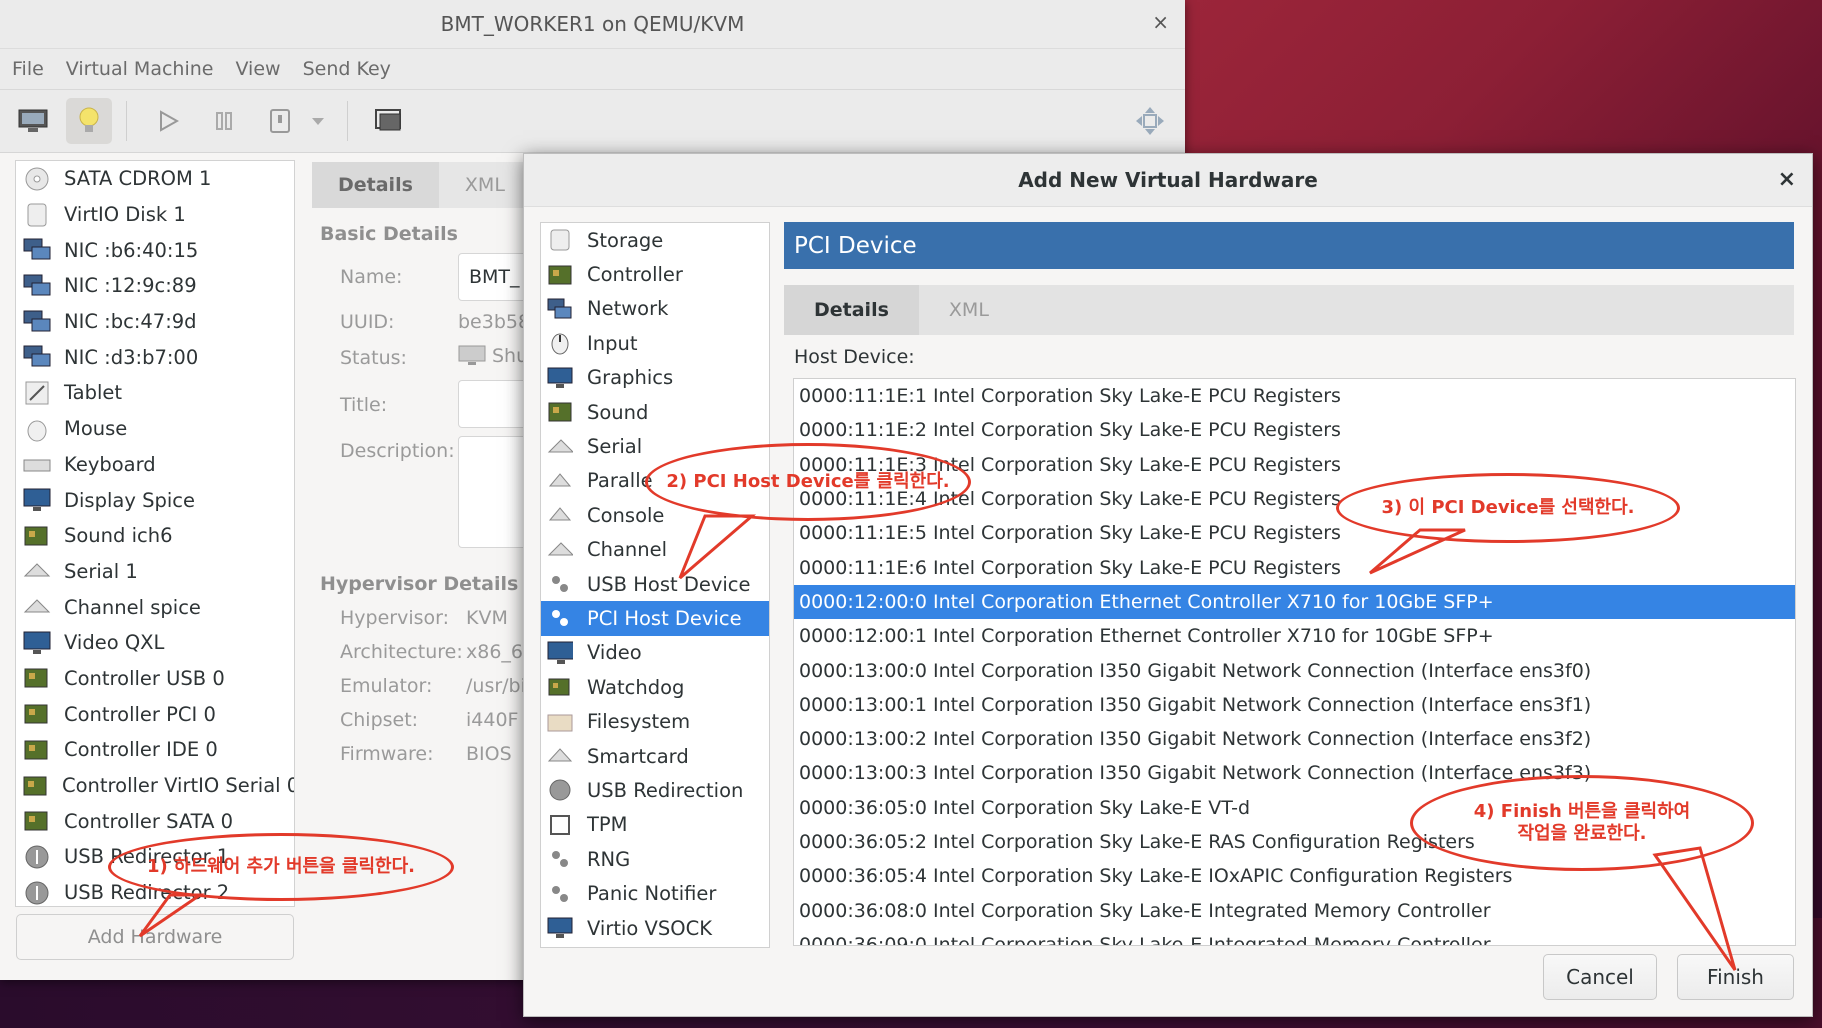 This screenshot has height=1028, width=1822. What do you see at coordinates (626, 515) in the screenshot?
I see `category-label: Console` at bounding box center [626, 515].